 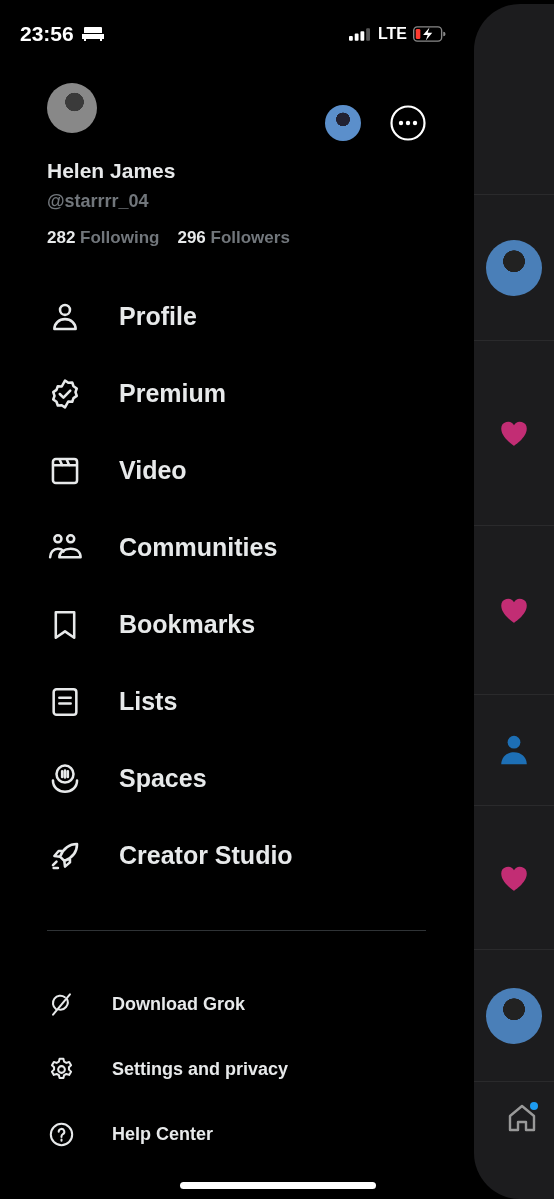 What do you see at coordinates (158, 316) in the screenshot?
I see `menu-item: Profile` at bounding box center [158, 316].